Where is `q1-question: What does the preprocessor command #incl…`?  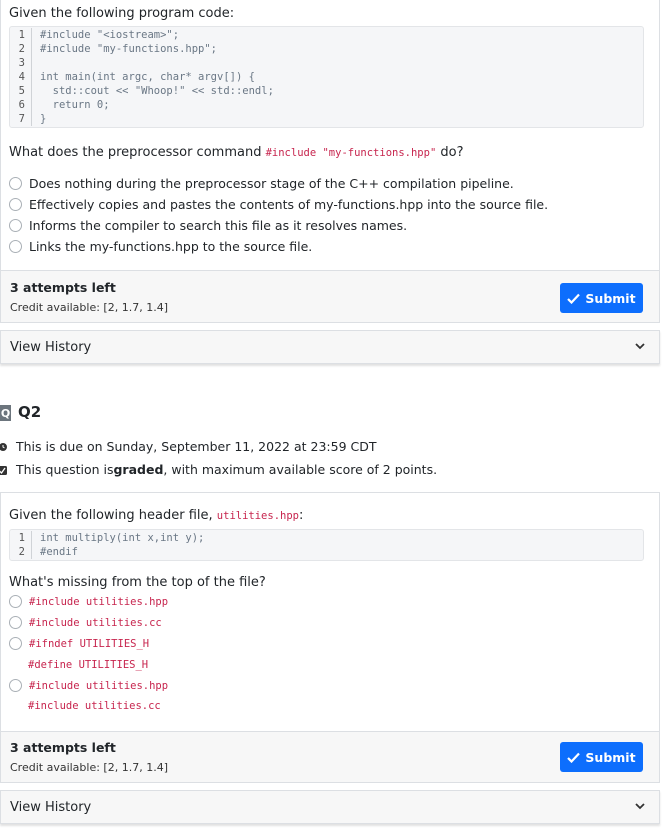 q1-question: What does the preprocessor command #incl… is located at coordinates (236, 152).